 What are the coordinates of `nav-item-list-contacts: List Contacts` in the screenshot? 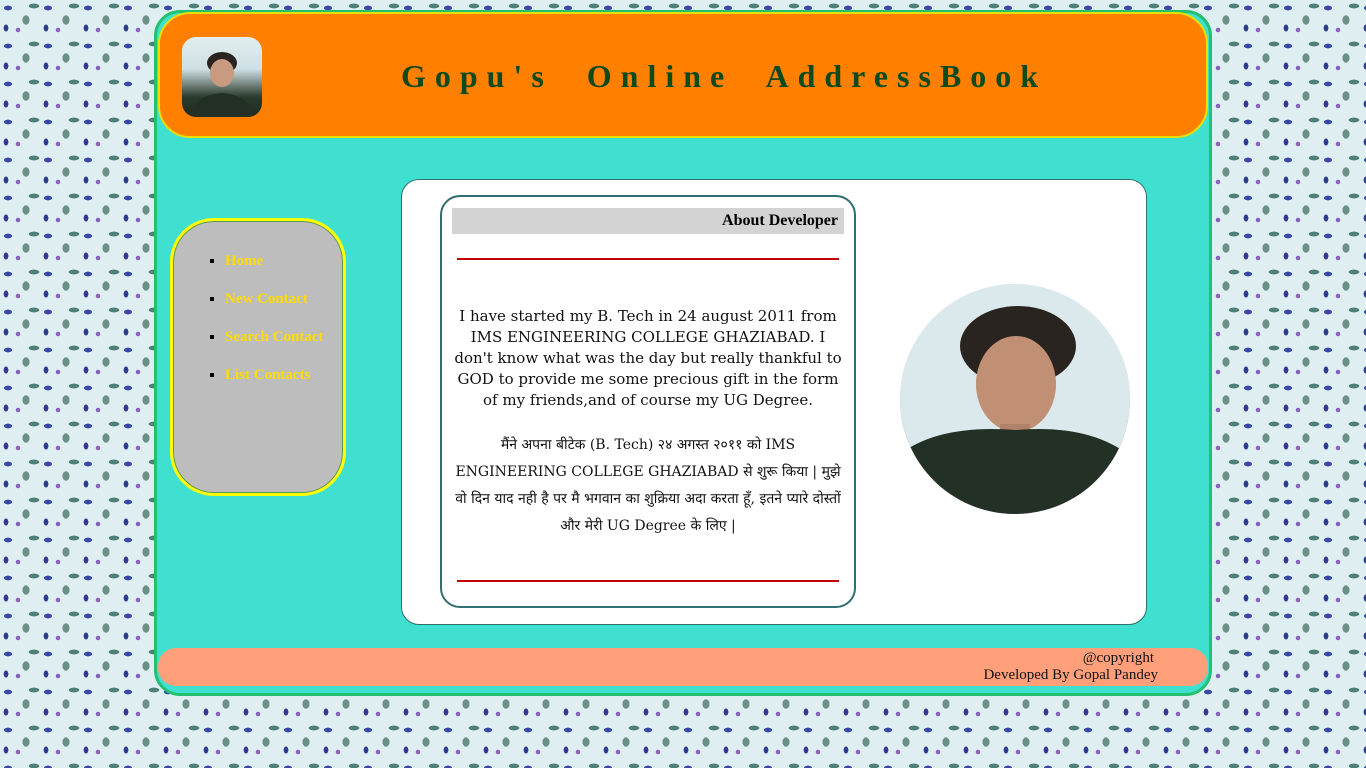 It's located at (274, 386).